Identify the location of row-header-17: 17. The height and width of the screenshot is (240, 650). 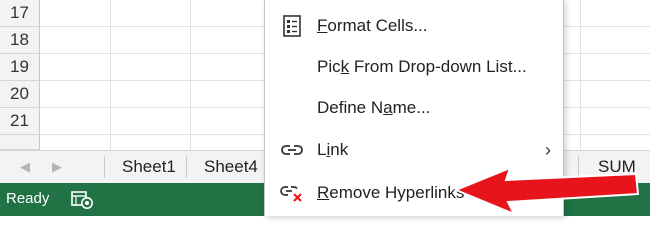
(20, 13).